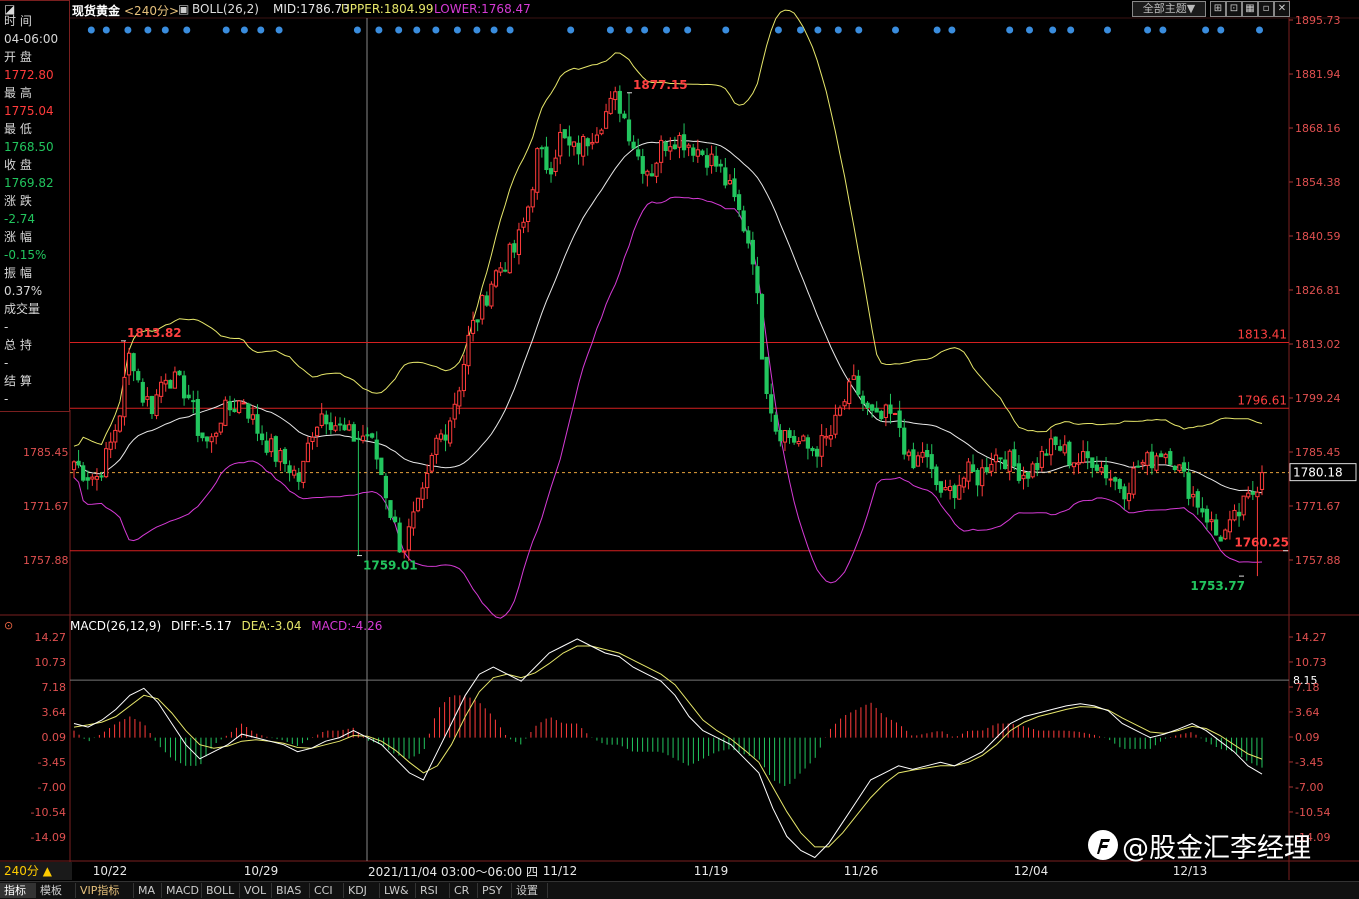 The image size is (1359, 899). What do you see at coordinates (8, 625) in the screenshot?
I see `macd-settings-icon: ⊙` at bounding box center [8, 625].